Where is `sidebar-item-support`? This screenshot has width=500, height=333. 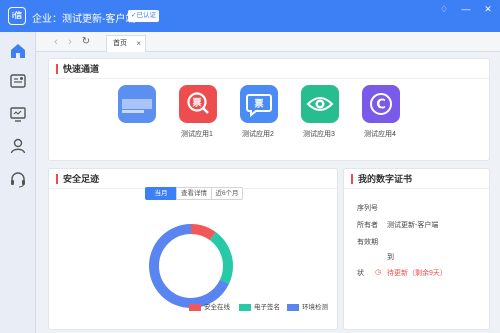
sidebar-item-support is located at coordinates (18, 179).